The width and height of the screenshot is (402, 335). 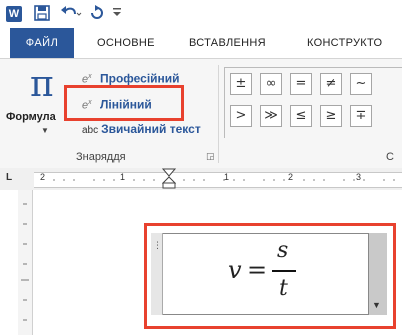 I want to click on ribbon-tabs: ФАЙЛ ОСНОВНЕ ВСТАВЛЕННЯ КОНСТРУКТО, so click(x=201, y=43).